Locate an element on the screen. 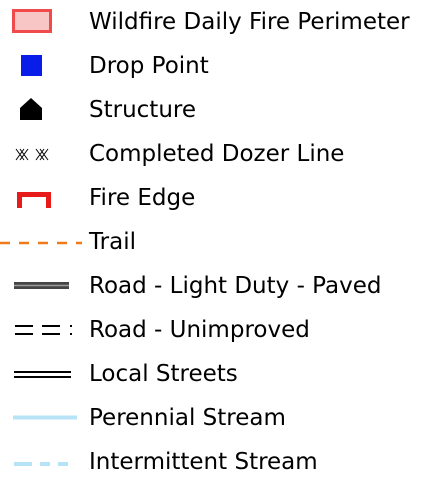 This screenshot has width=422, height=495. legend-label: Trail is located at coordinates (112, 242).